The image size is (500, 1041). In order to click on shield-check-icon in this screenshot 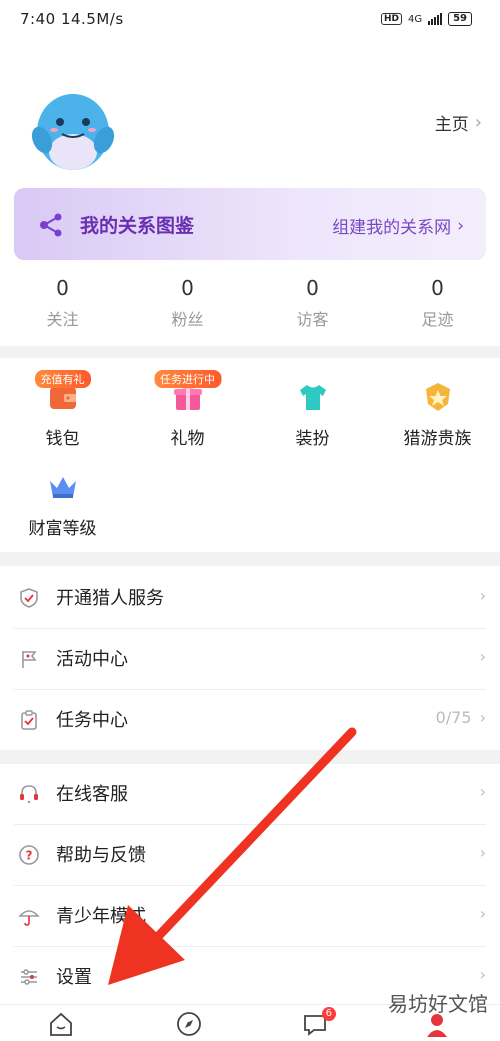, I will do `click(29, 598)`.